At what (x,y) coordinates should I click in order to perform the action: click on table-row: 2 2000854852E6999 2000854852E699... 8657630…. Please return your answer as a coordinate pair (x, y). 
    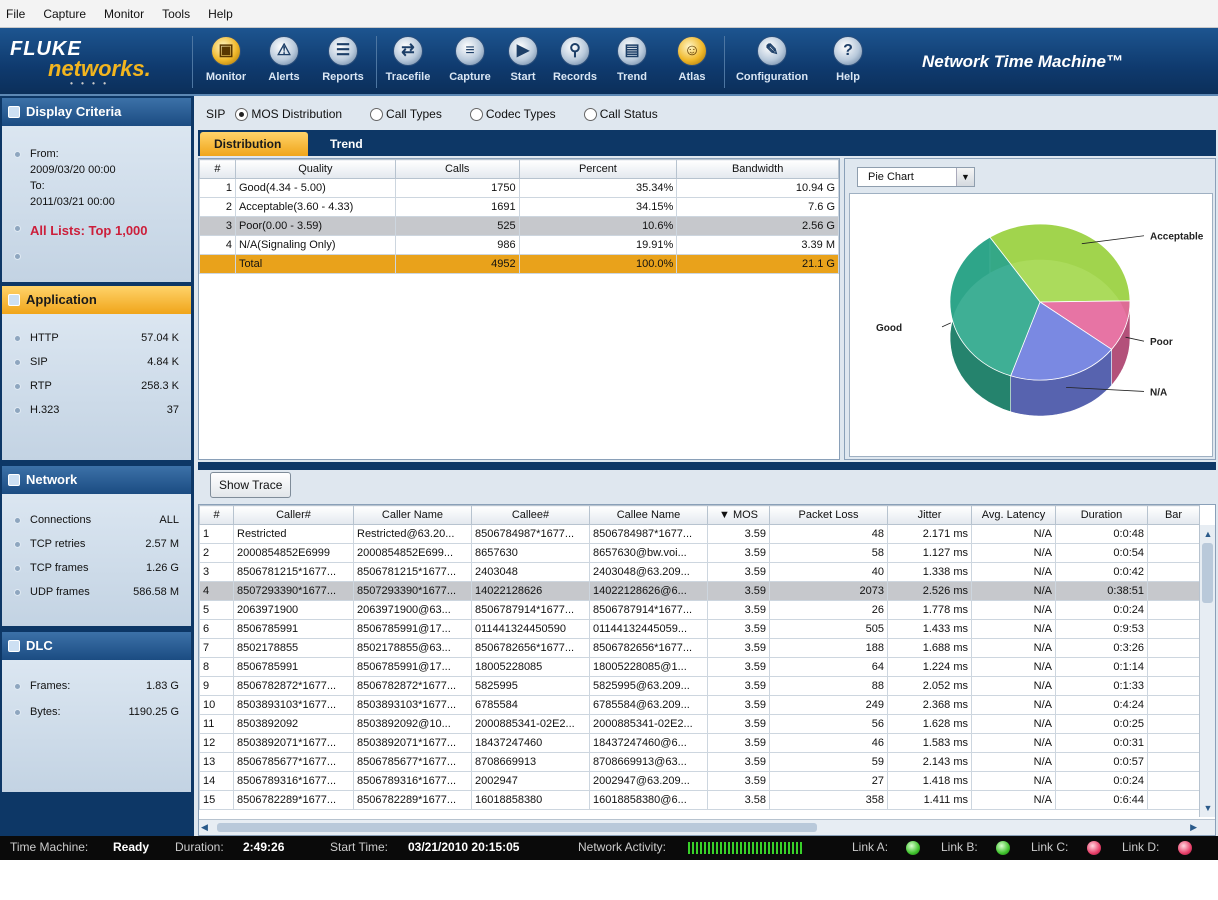
    Looking at the image, I should click on (699, 553).